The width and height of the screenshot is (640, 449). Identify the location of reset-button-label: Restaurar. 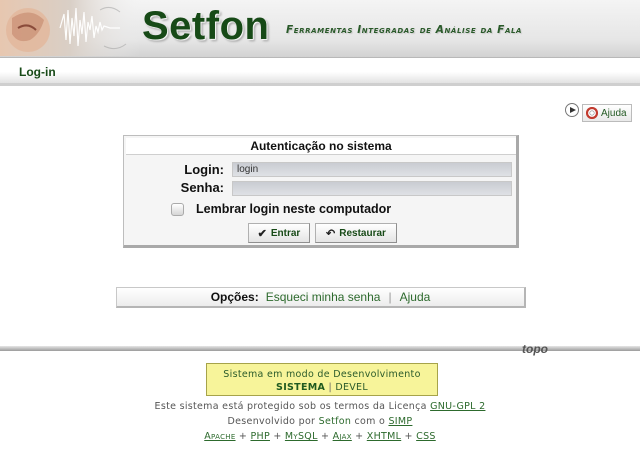
(362, 233).